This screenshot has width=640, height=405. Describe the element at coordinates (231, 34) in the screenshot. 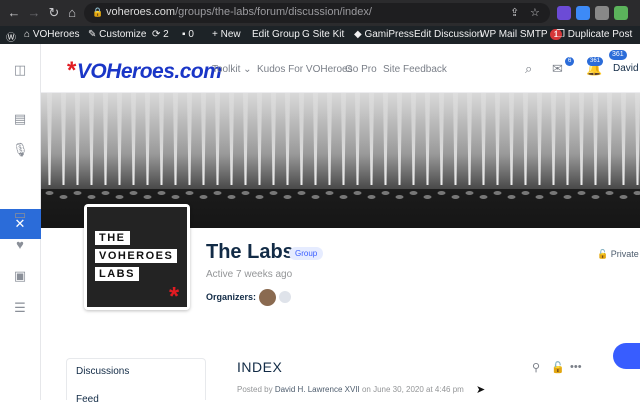

I see `adminbar-new-label: New` at that location.